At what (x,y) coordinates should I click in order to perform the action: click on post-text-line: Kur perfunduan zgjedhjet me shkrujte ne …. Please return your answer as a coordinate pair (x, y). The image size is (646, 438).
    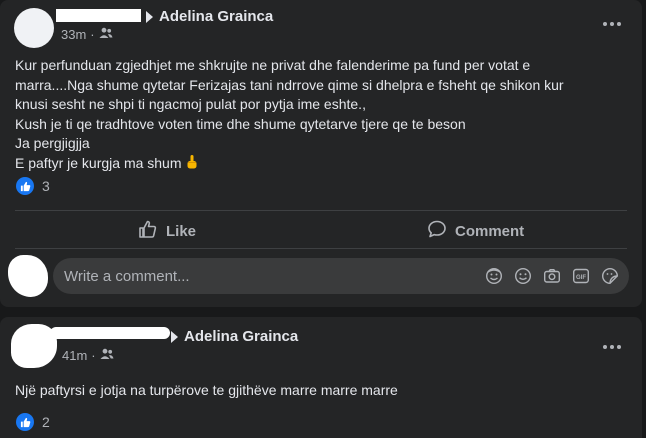
    Looking at the image, I should click on (273, 65).